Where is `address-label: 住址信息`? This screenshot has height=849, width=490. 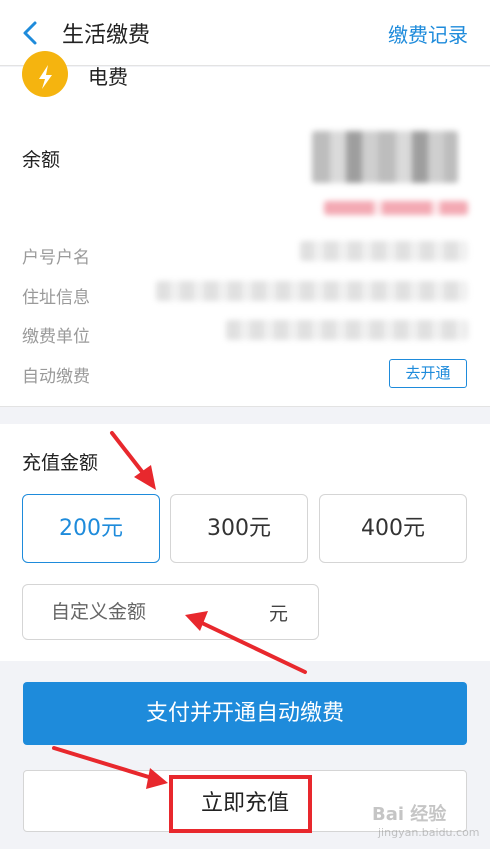 address-label: 住址信息 is located at coordinates (56, 298).